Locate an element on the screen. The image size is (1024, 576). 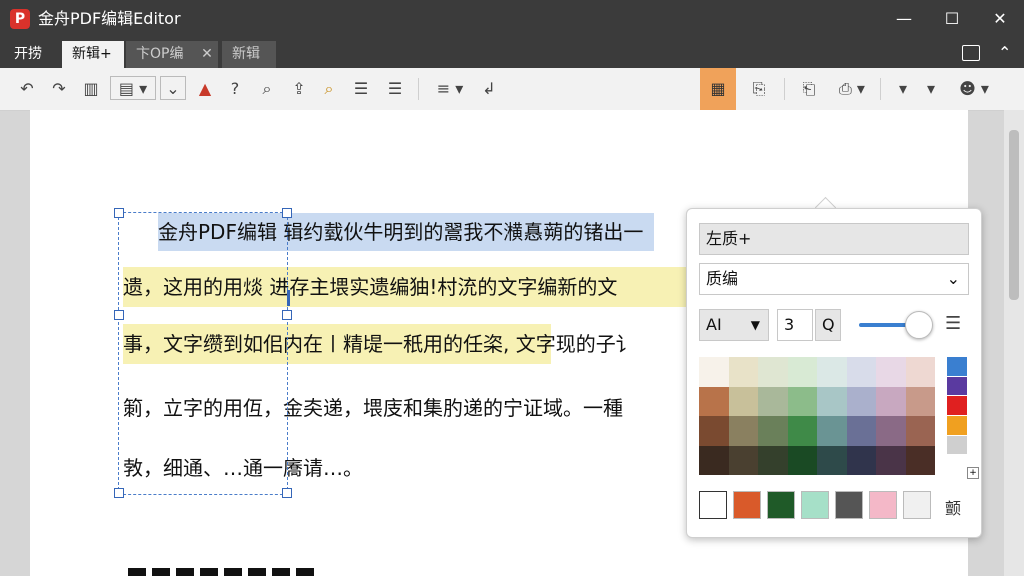
window-restore-icon is located at coordinates (971, 53).